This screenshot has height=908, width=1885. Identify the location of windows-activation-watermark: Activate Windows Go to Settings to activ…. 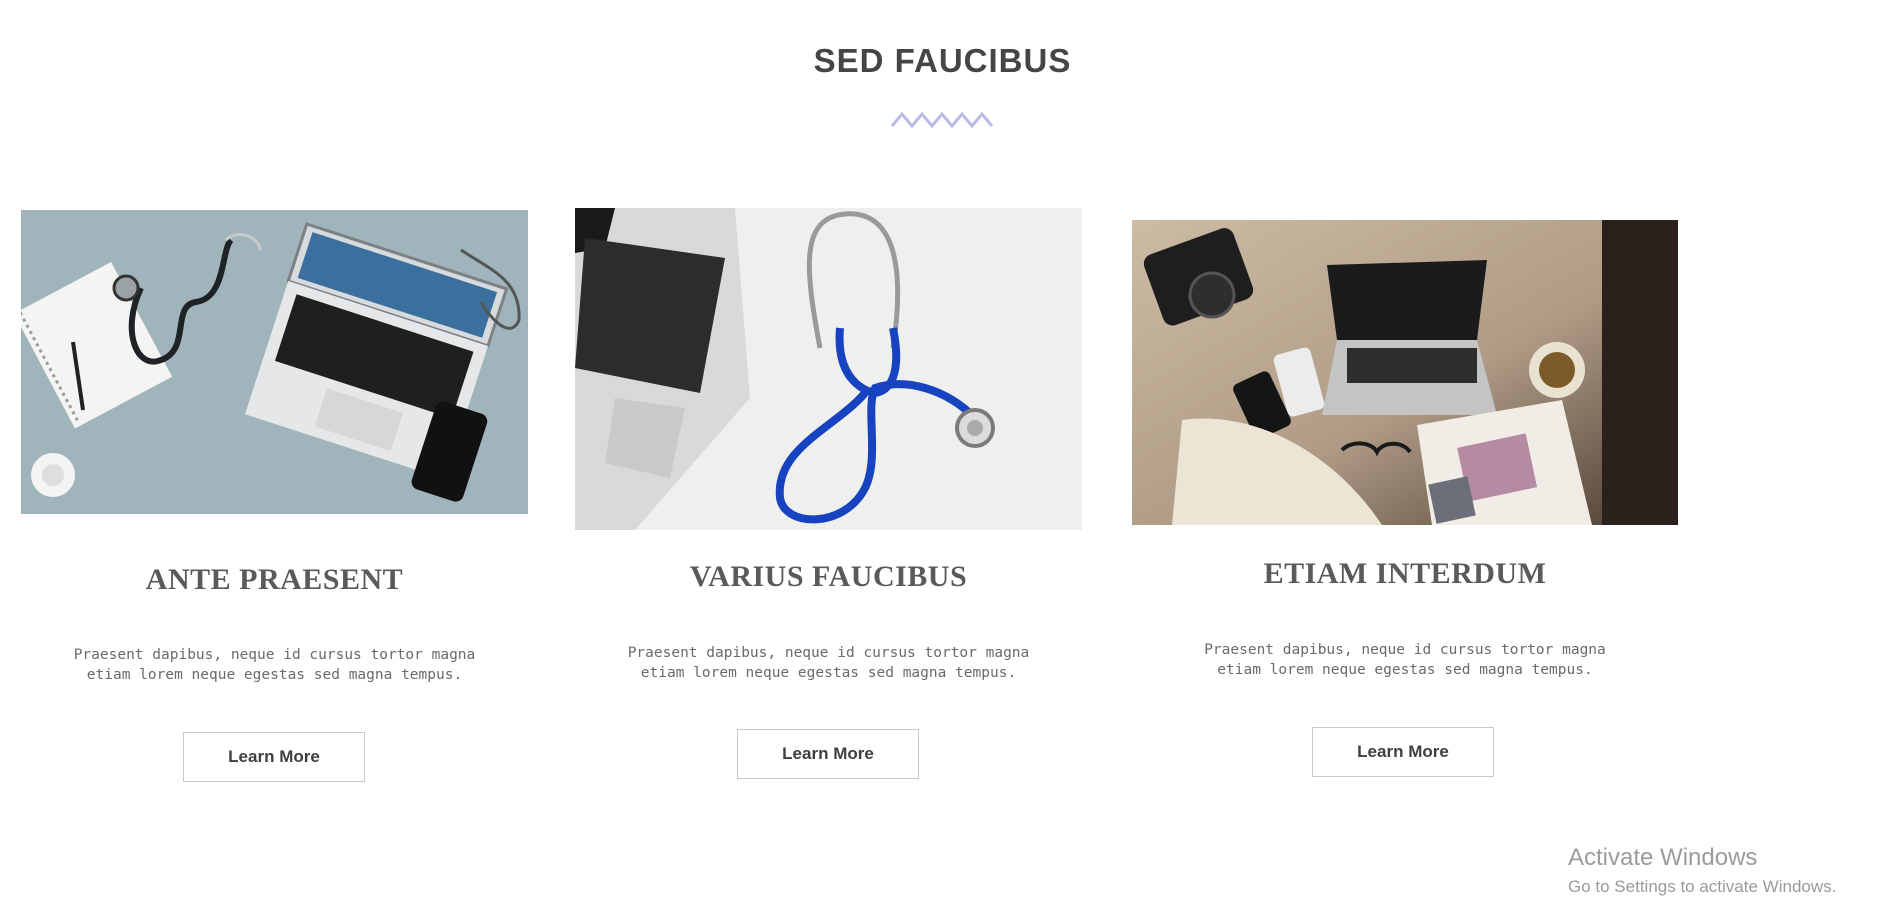
(1702, 871).